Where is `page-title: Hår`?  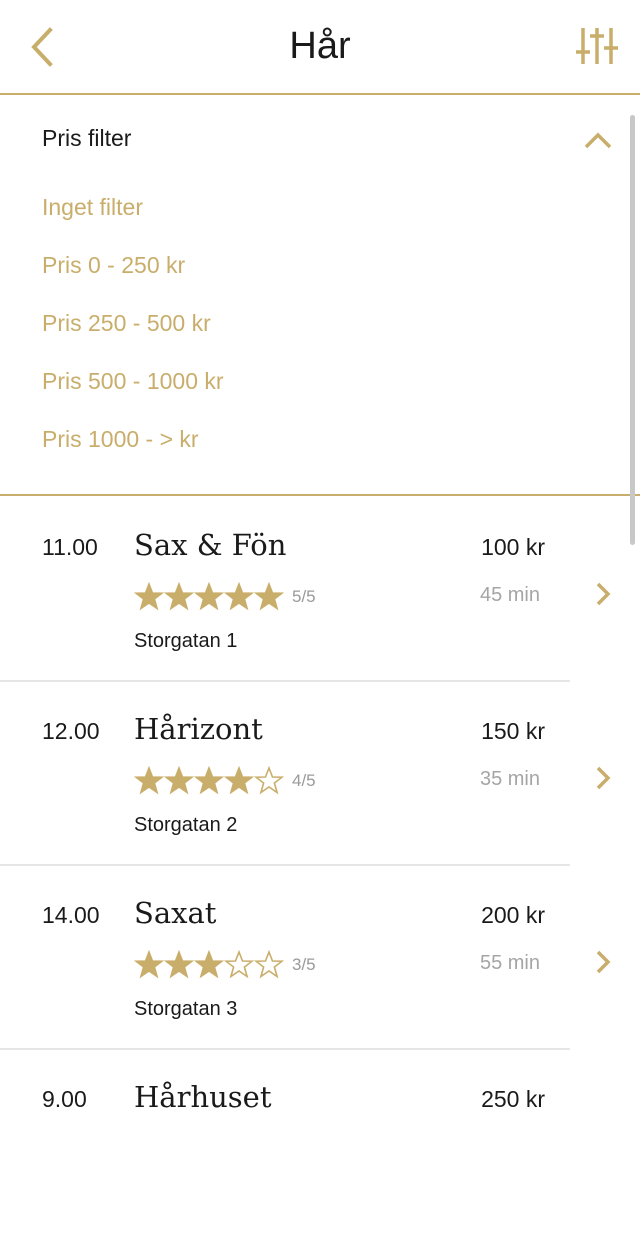 page-title: Hår is located at coordinates (320, 46).